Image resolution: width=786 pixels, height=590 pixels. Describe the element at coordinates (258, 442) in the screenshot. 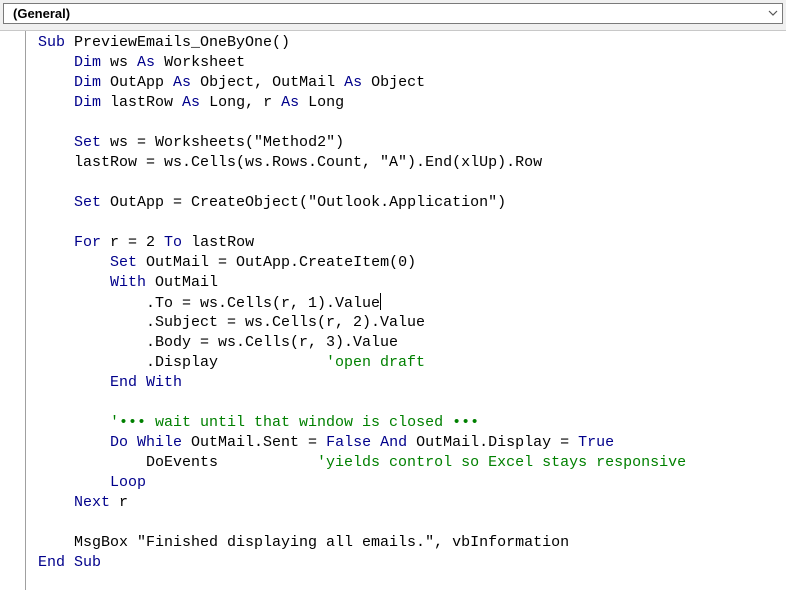

I see `code-text: OutMail.Sent =` at that location.